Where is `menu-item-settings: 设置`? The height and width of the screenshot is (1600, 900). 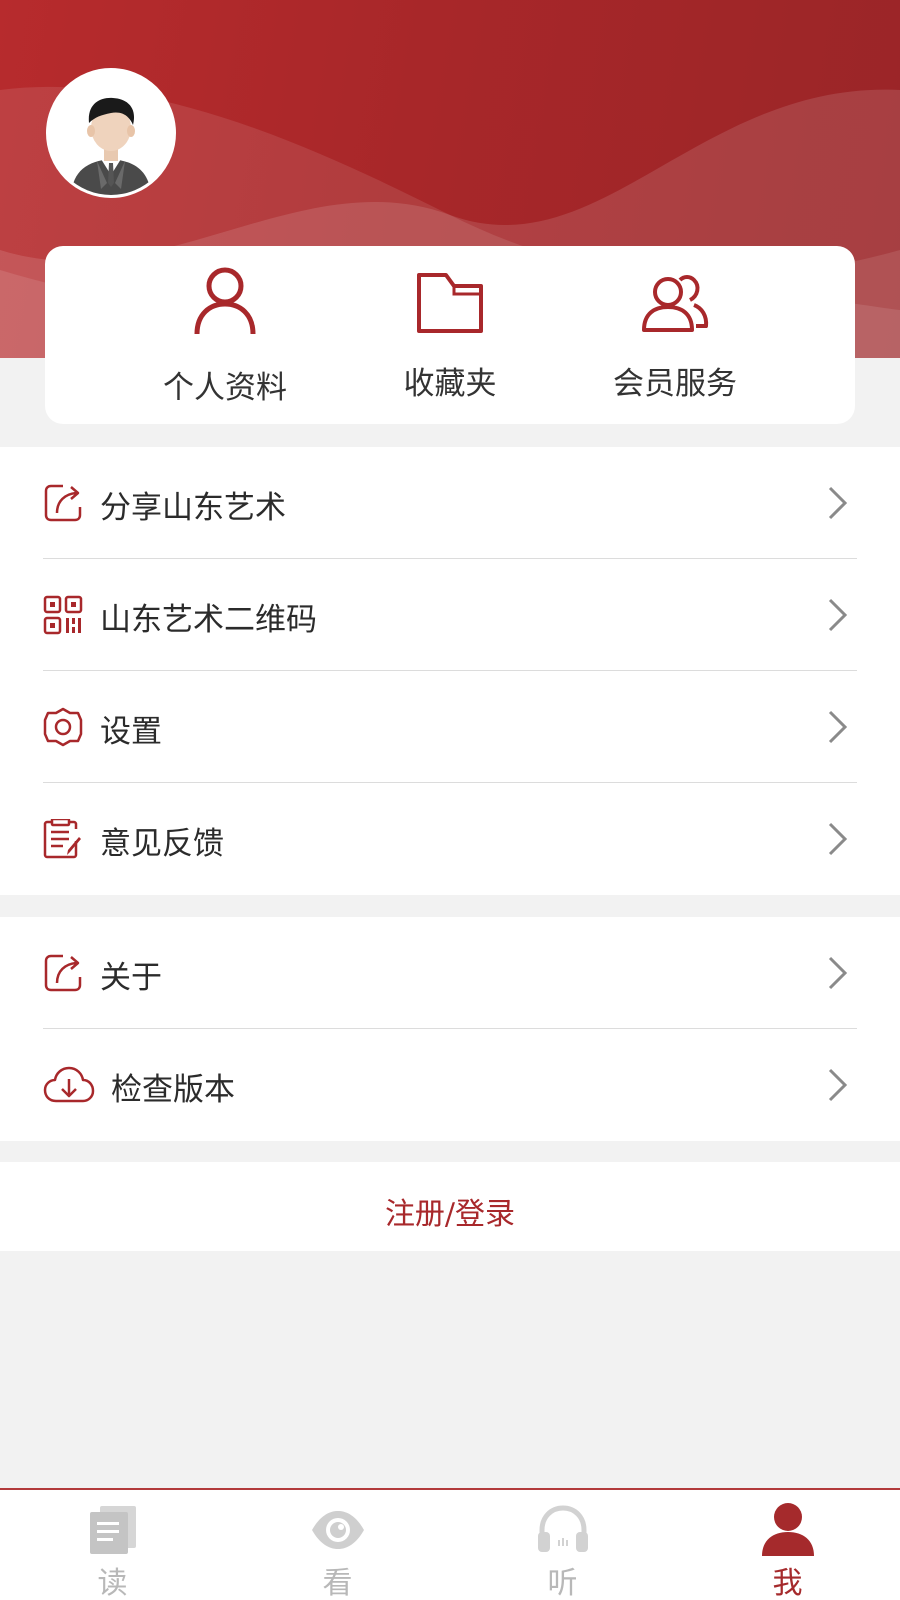 menu-item-settings: 设置 is located at coordinates (450, 727).